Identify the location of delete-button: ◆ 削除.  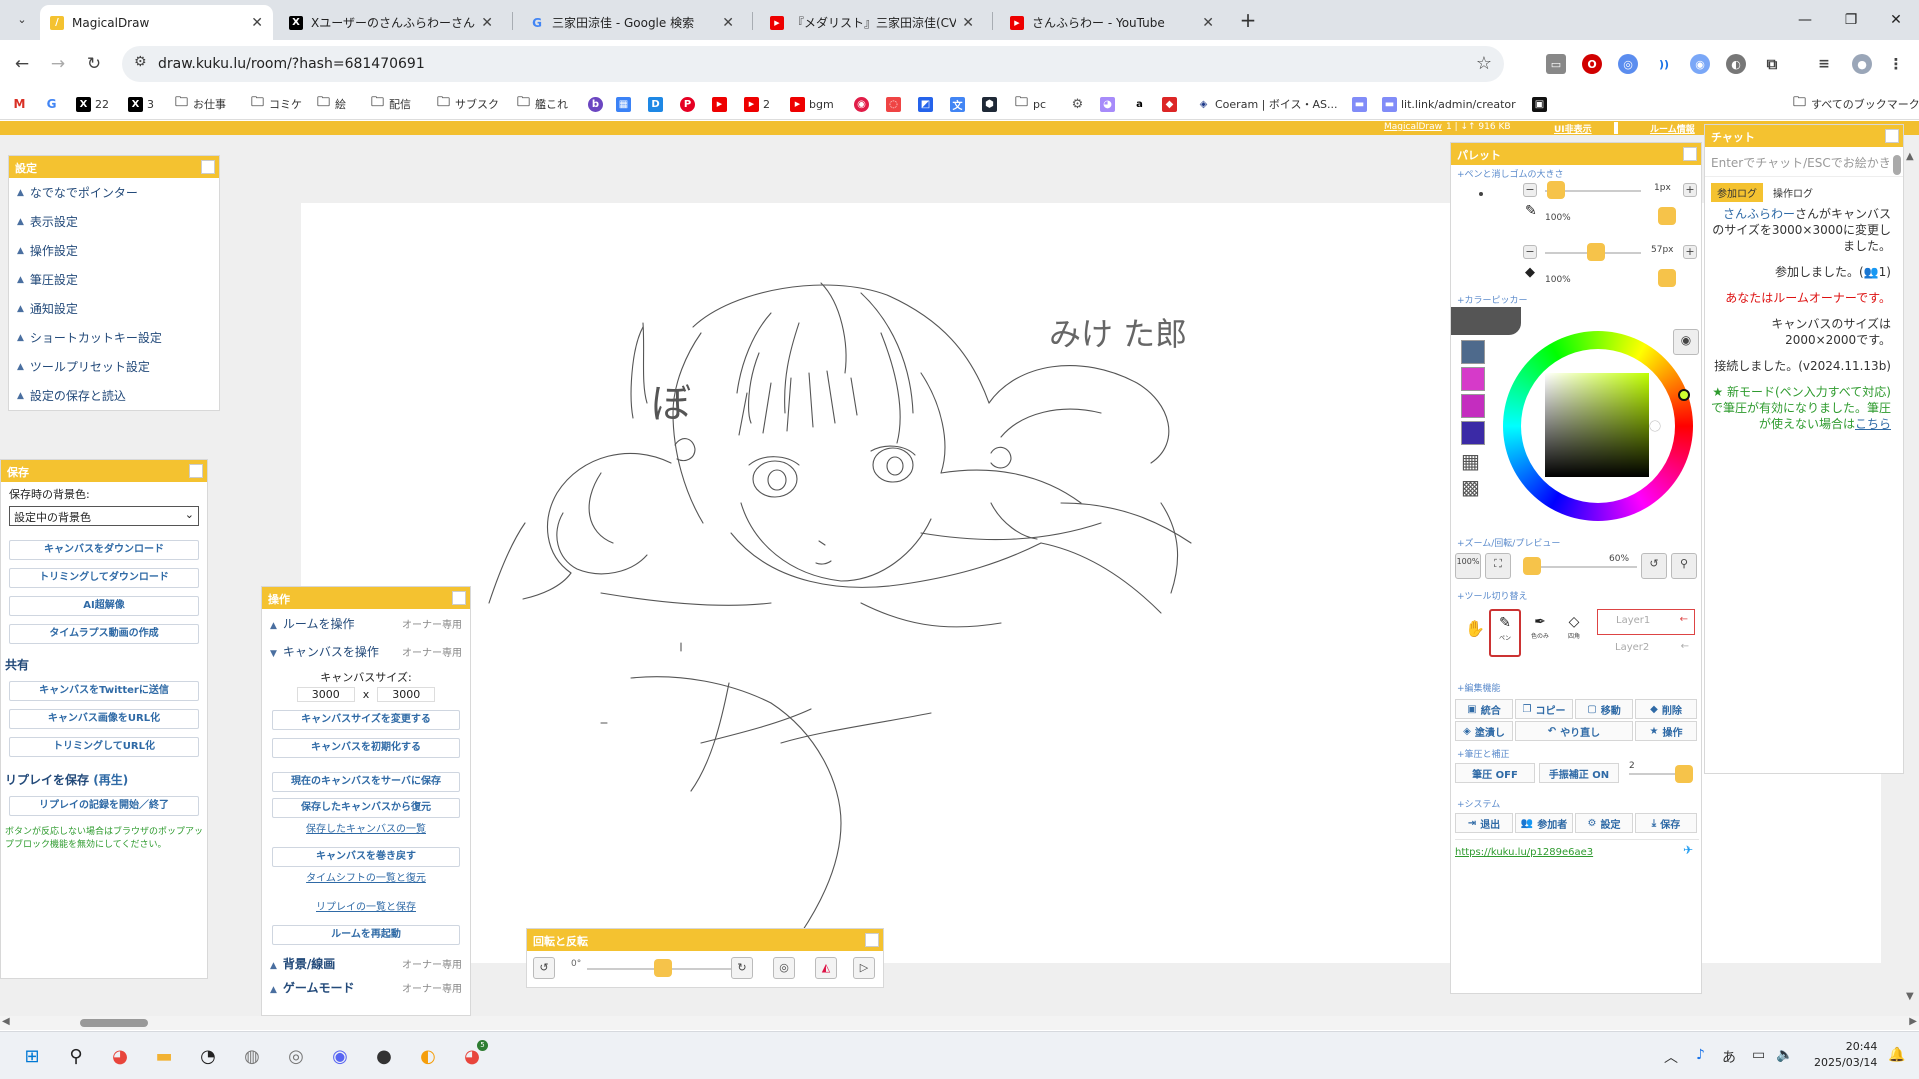
(1666, 709).